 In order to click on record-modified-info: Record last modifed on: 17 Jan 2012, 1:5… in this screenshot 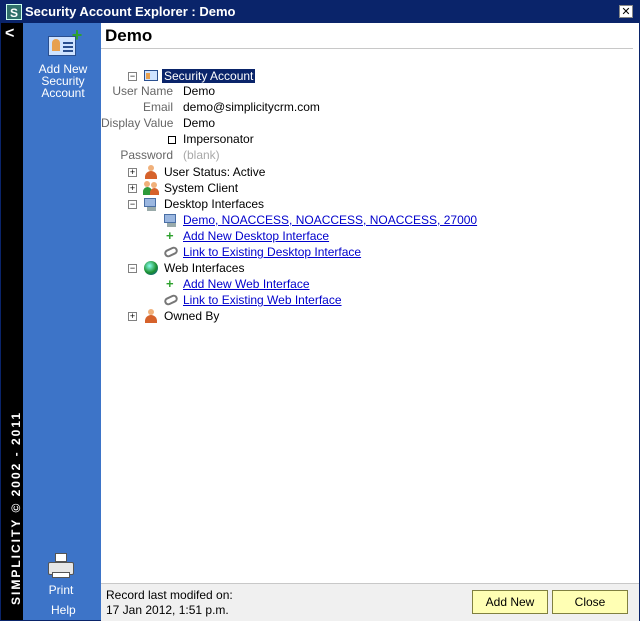, I will do `click(169, 603)`.